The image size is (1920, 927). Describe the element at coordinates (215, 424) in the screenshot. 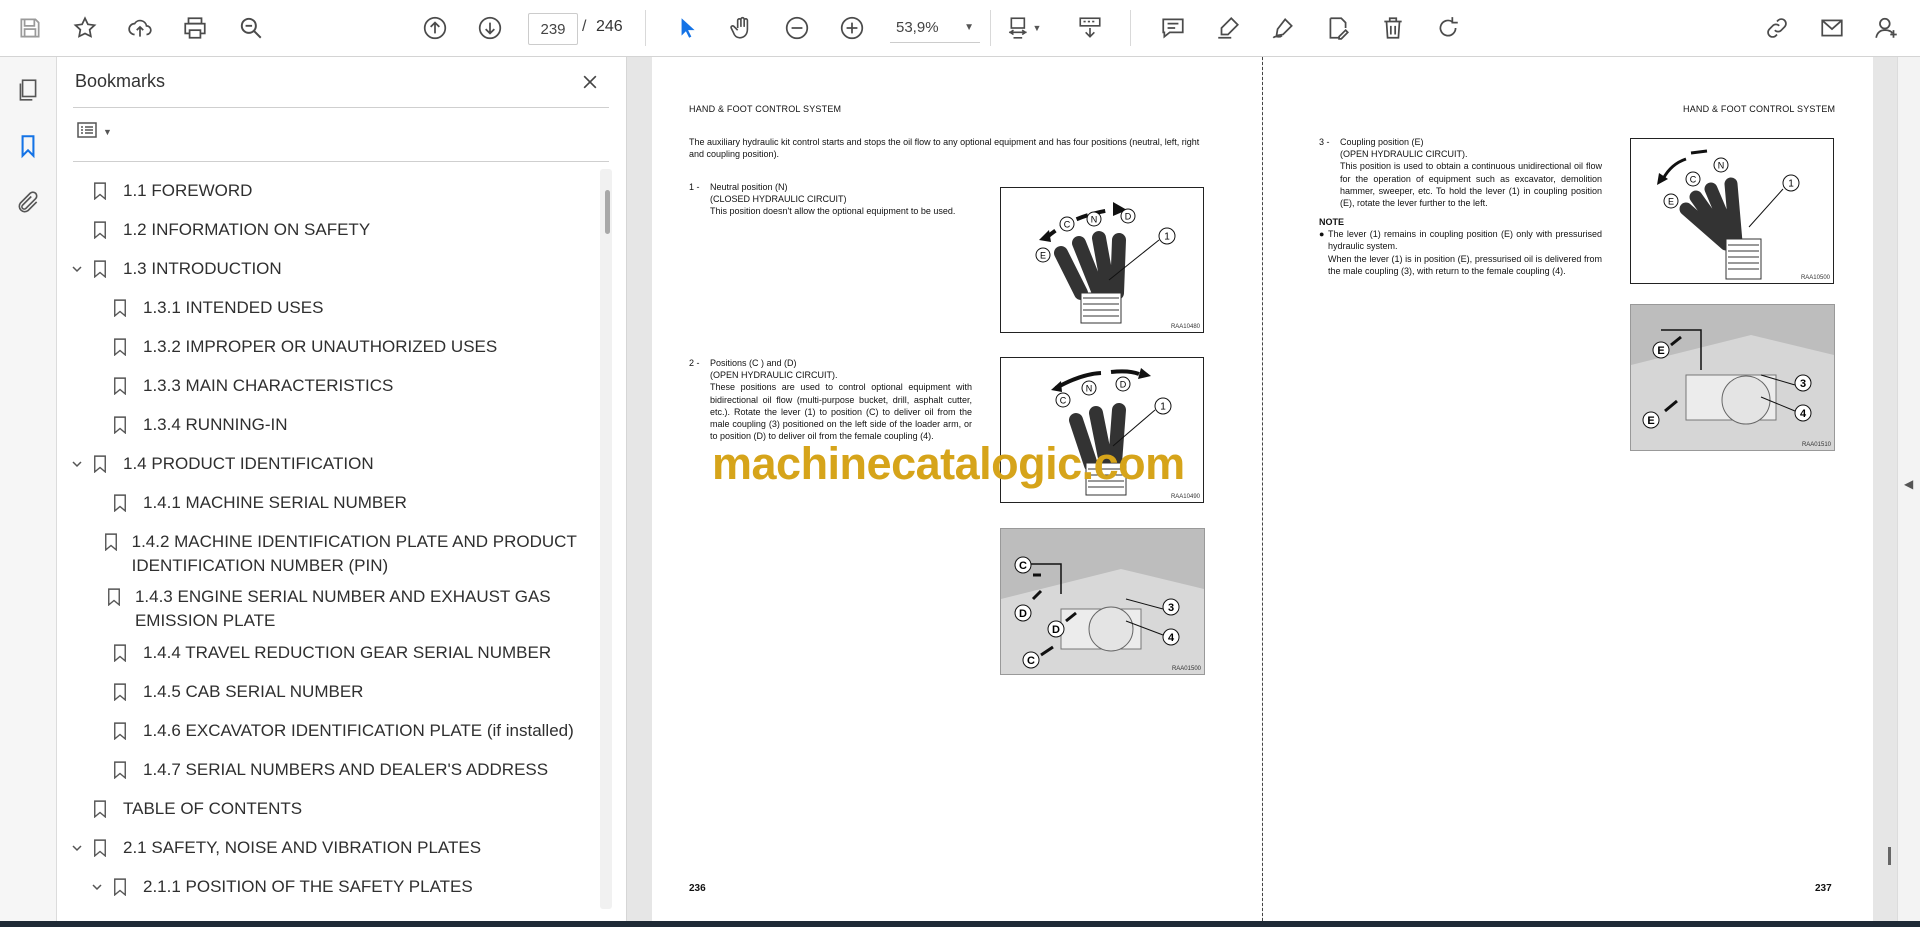

I see `bookmark-label: 1.3.4 RUNNING-IN` at that location.